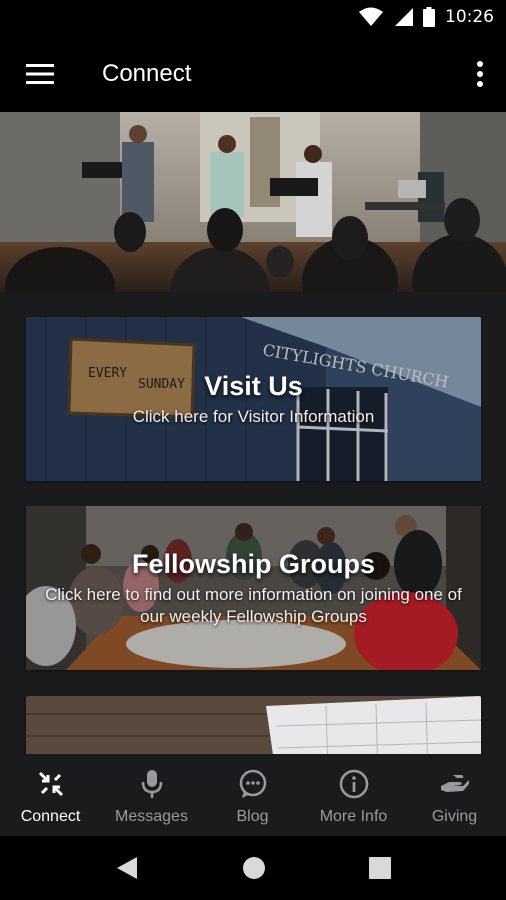 This screenshot has height=900, width=506. What do you see at coordinates (253, 563) in the screenshot?
I see `fellowship-groups-title: Fellowship Groups` at bounding box center [253, 563].